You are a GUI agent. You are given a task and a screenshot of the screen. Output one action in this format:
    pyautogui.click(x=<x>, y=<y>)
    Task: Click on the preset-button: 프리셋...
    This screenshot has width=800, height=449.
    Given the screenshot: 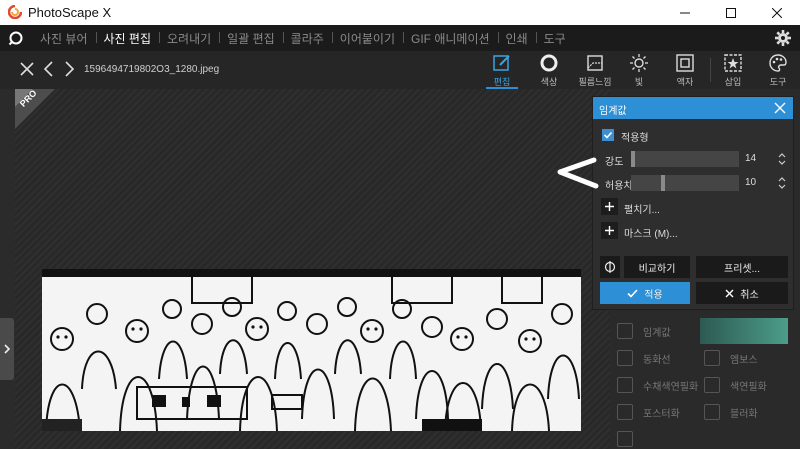 What is the action you would take?
    pyautogui.click(x=742, y=267)
    